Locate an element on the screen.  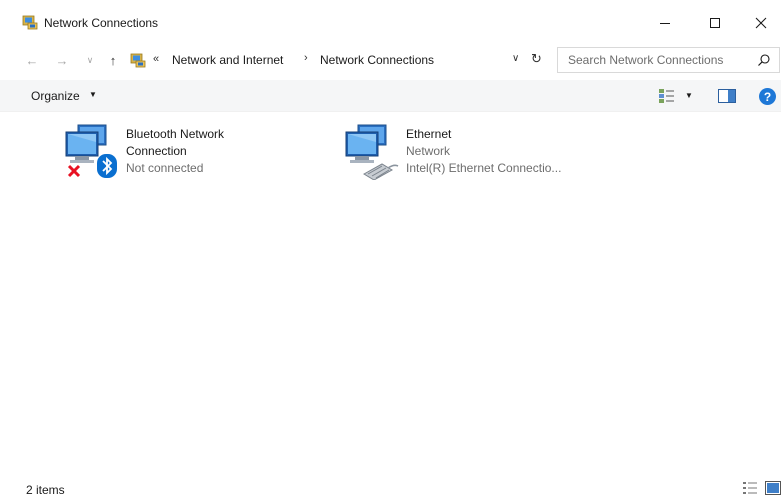
details-view-icon is located at coordinates (750, 488).